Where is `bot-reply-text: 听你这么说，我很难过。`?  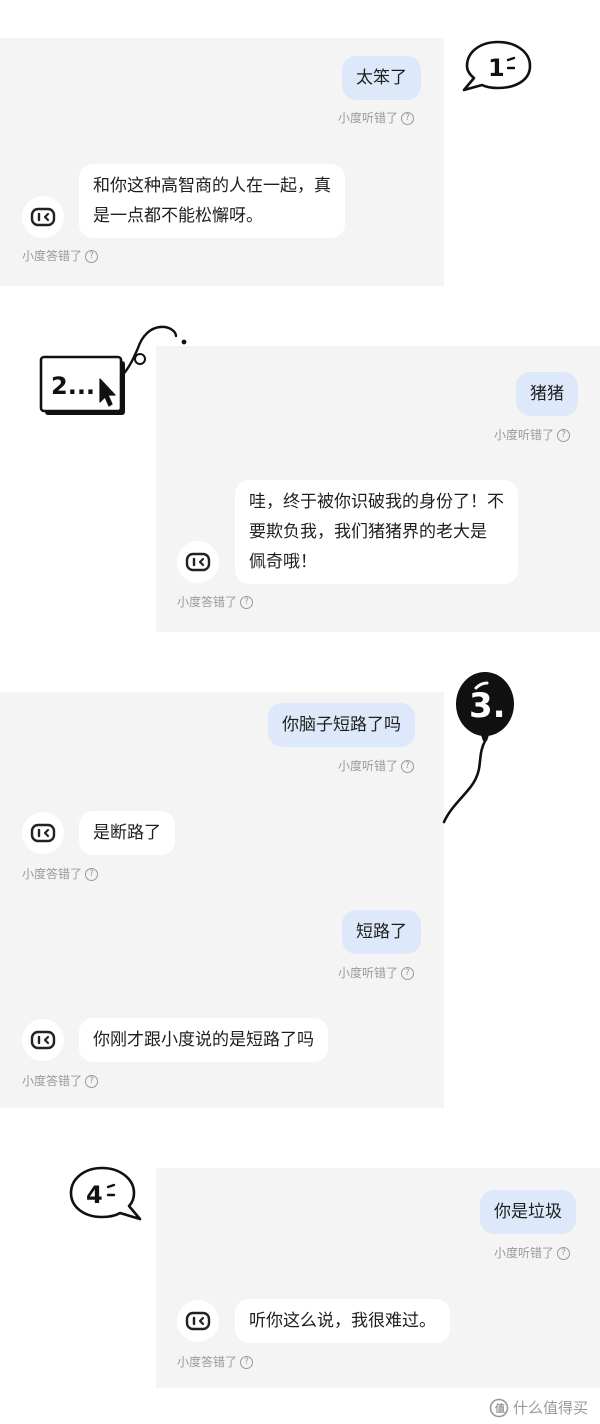 bot-reply-text: 听你这么说，我很难过。 is located at coordinates (342, 1321).